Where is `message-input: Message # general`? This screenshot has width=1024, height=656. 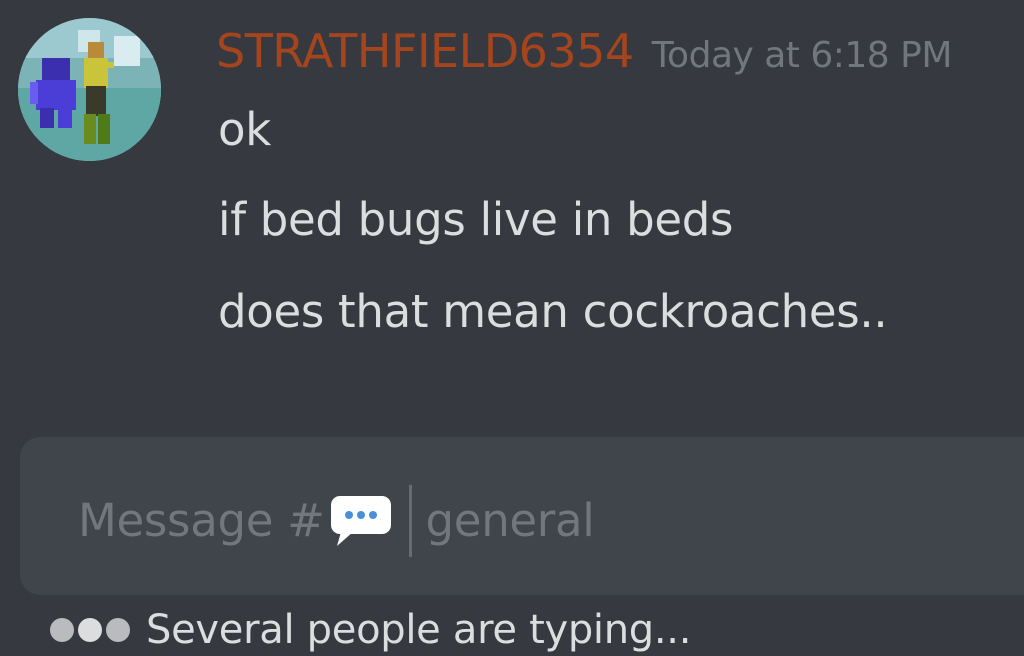 message-input: Message # general is located at coordinates (336, 521).